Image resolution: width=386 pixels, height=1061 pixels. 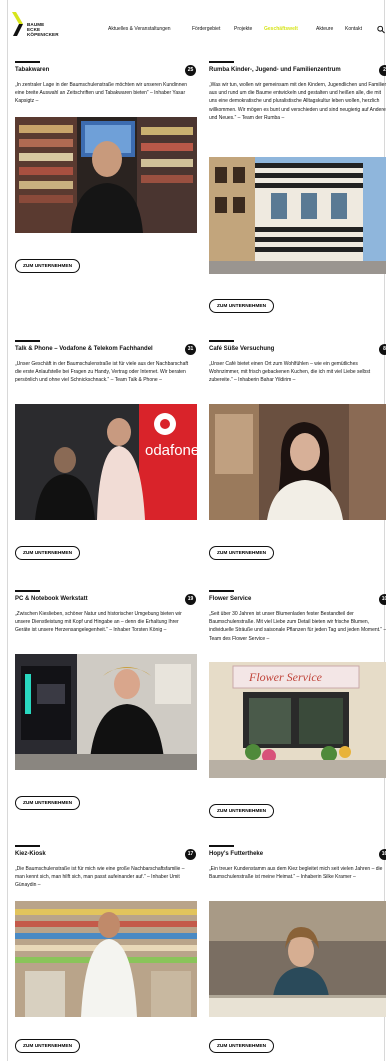 I want to click on card-title: Café Süße Versuchung, so click(x=242, y=349).